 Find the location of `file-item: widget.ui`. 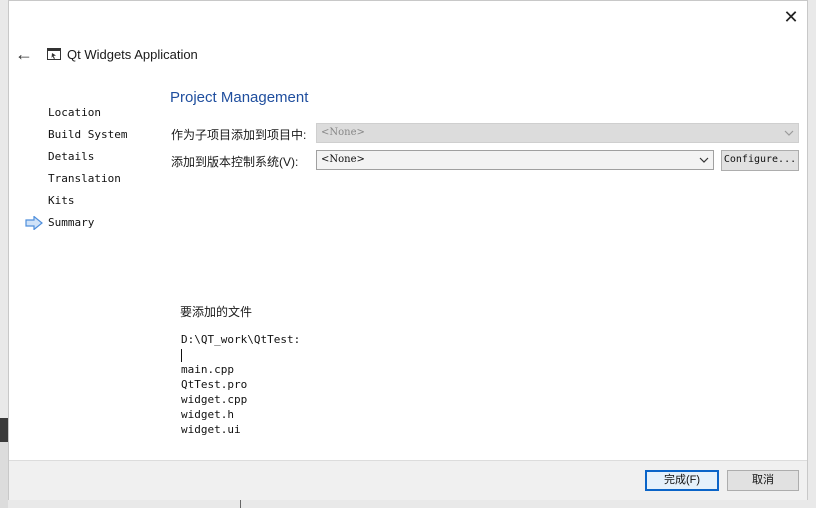

file-item: widget.ui is located at coordinates (211, 429).